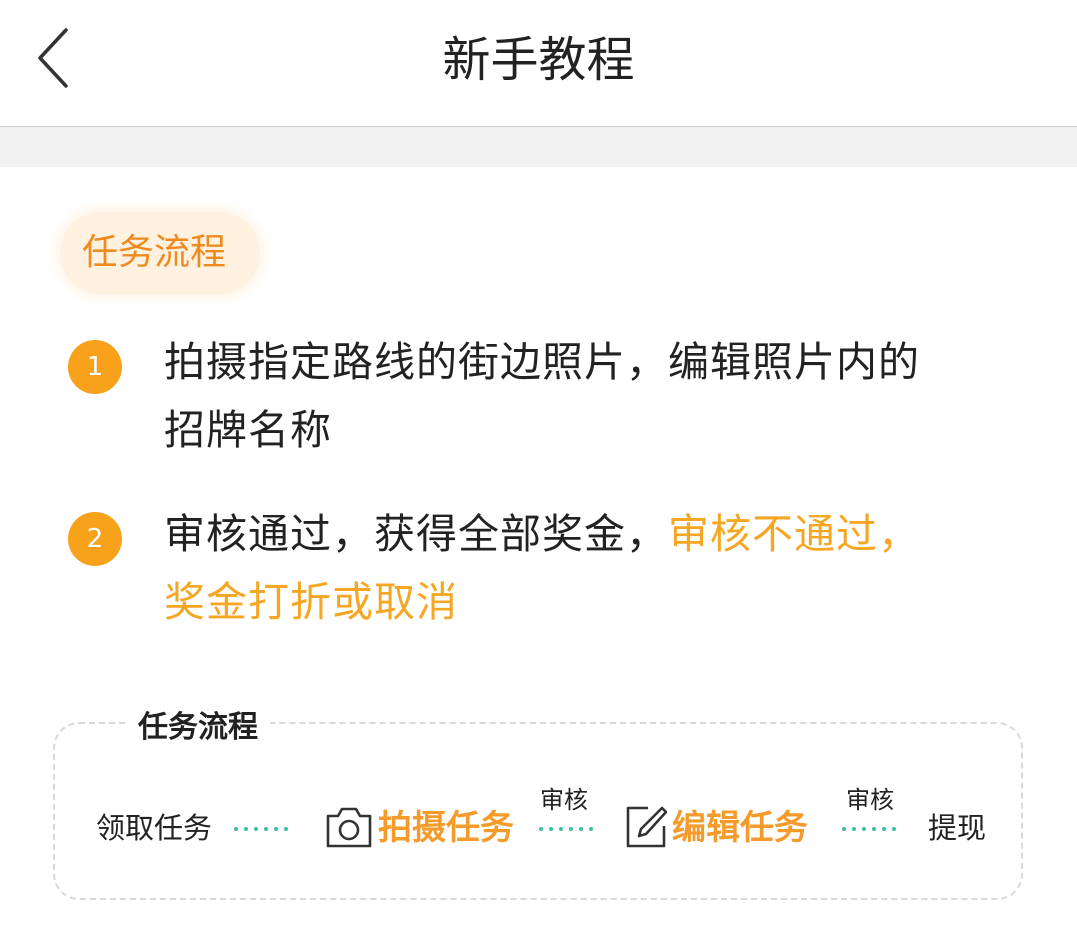 Image resolution: width=1077 pixels, height=944 pixels. I want to click on nav-header: 新手教程, so click(538, 63).